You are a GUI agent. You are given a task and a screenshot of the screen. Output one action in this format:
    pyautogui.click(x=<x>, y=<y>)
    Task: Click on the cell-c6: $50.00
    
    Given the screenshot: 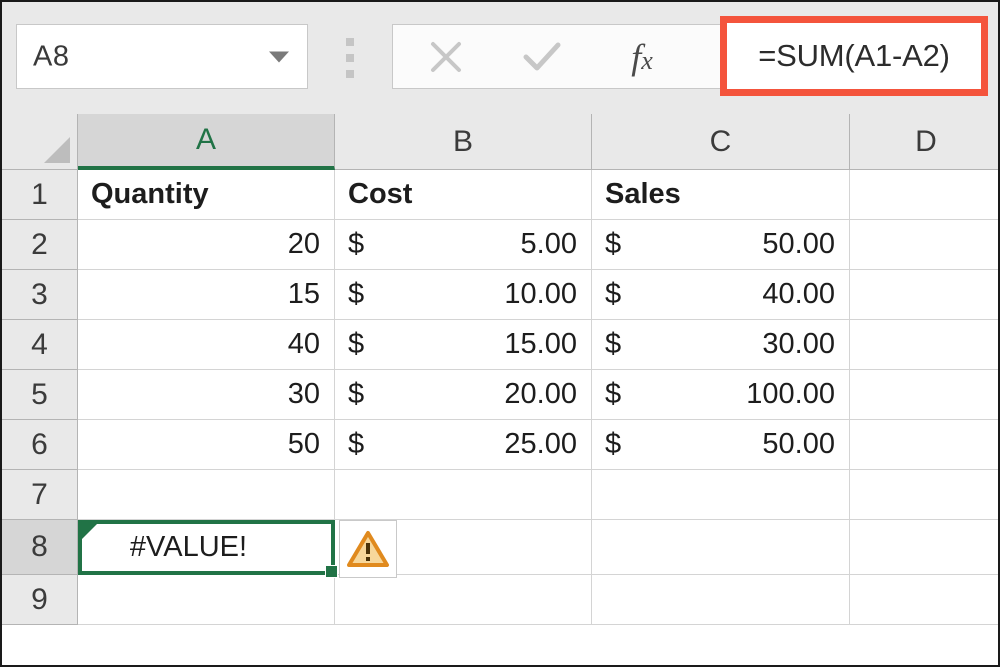 What is the action you would take?
    pyautogui.click(x=721, y=445)
    